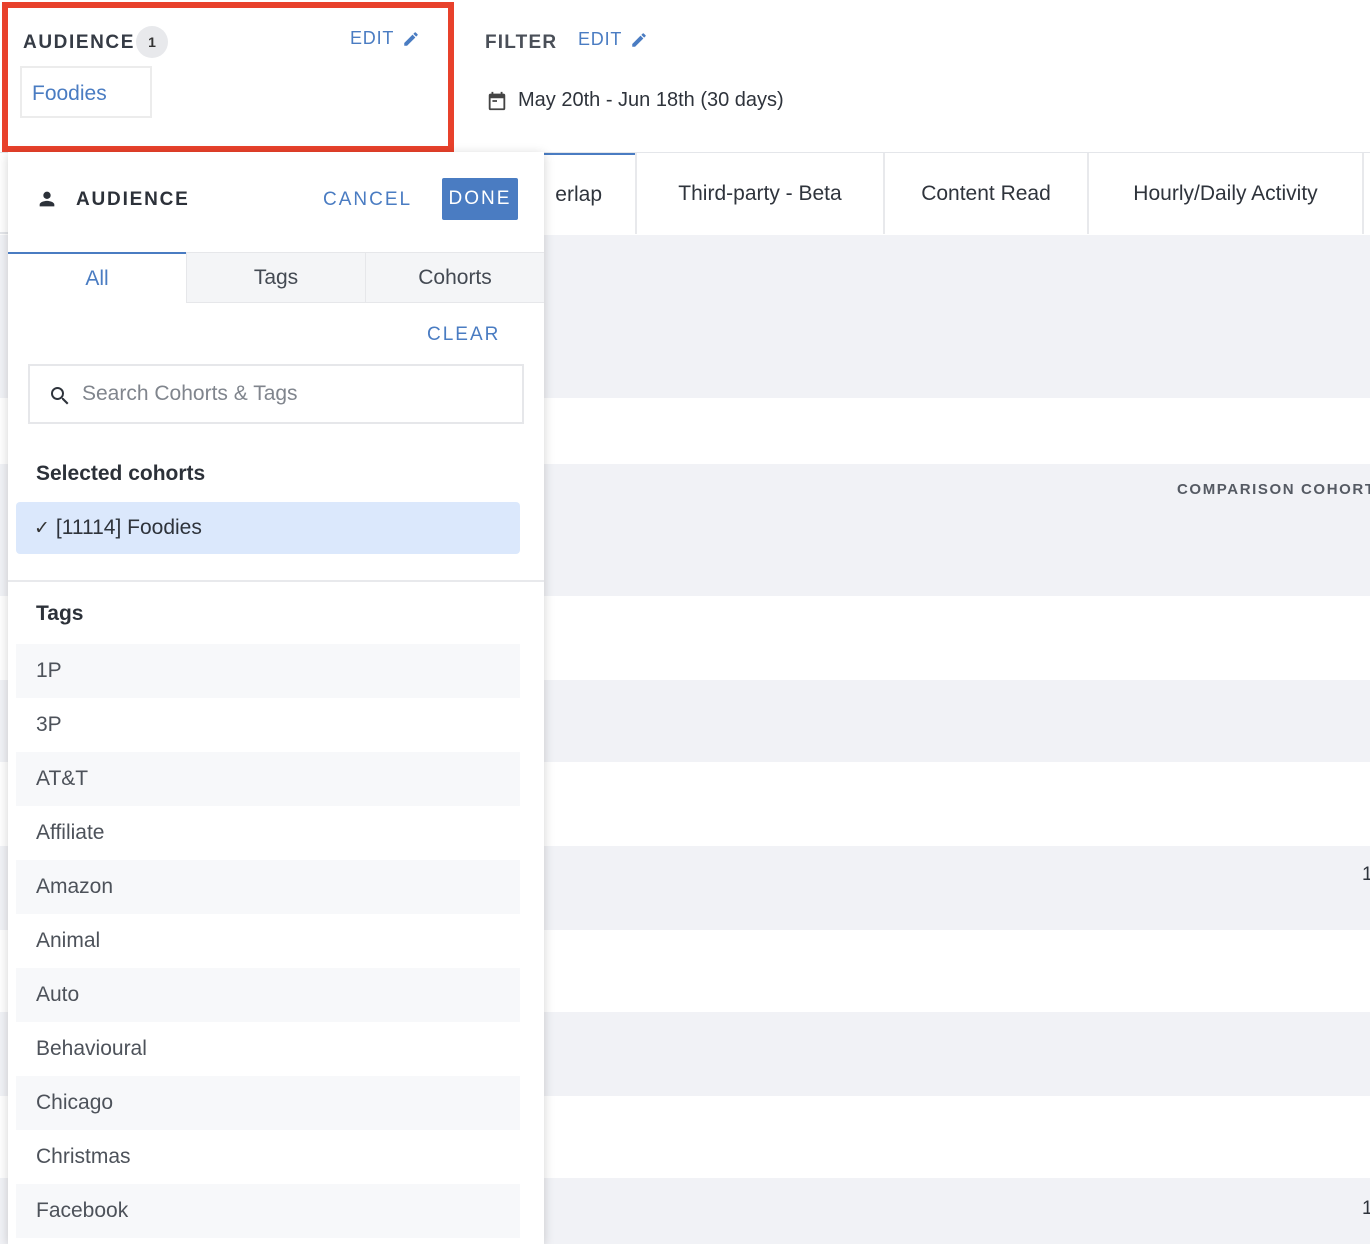 The width and height of the screenshot is (1370, 1244). Describe the element at coordinates (268, 833) in the screenshot. I see `tag-item-affiliate: Affiliate` at that location.